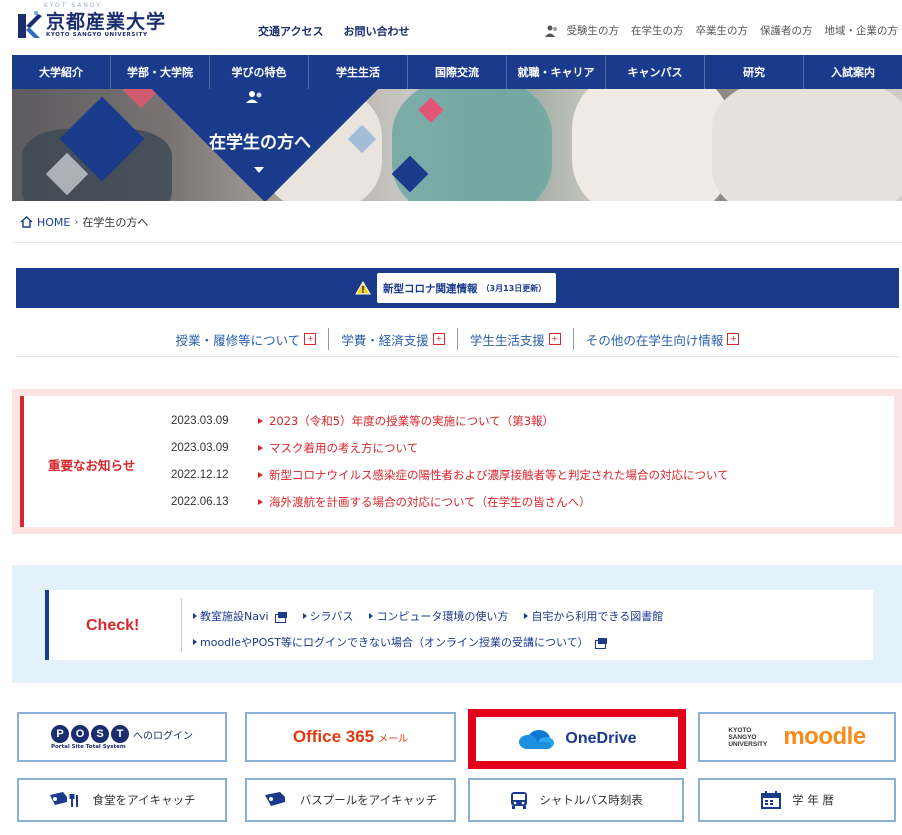  I want to click on link-label: シラバス, so click(331, 616).